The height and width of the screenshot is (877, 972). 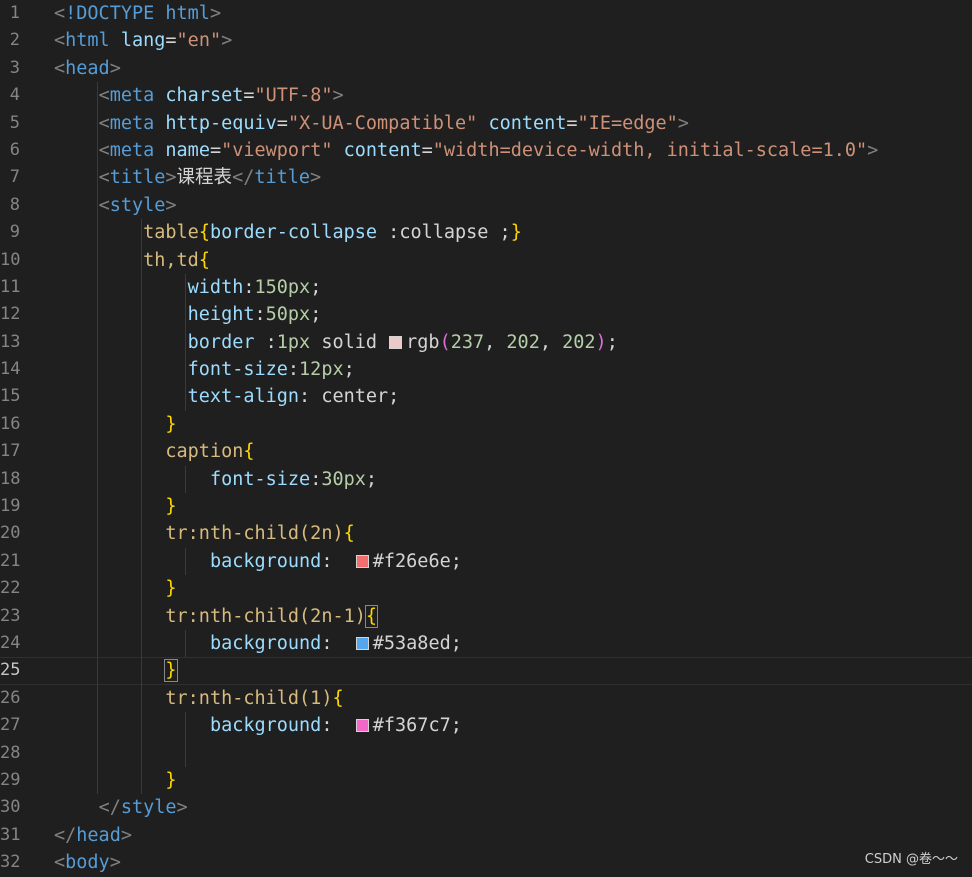 What do you see at coordinates (486, 315) in the screenshot?
I see `code-line: 12 height:50px;` at bounding box center [486, 315].